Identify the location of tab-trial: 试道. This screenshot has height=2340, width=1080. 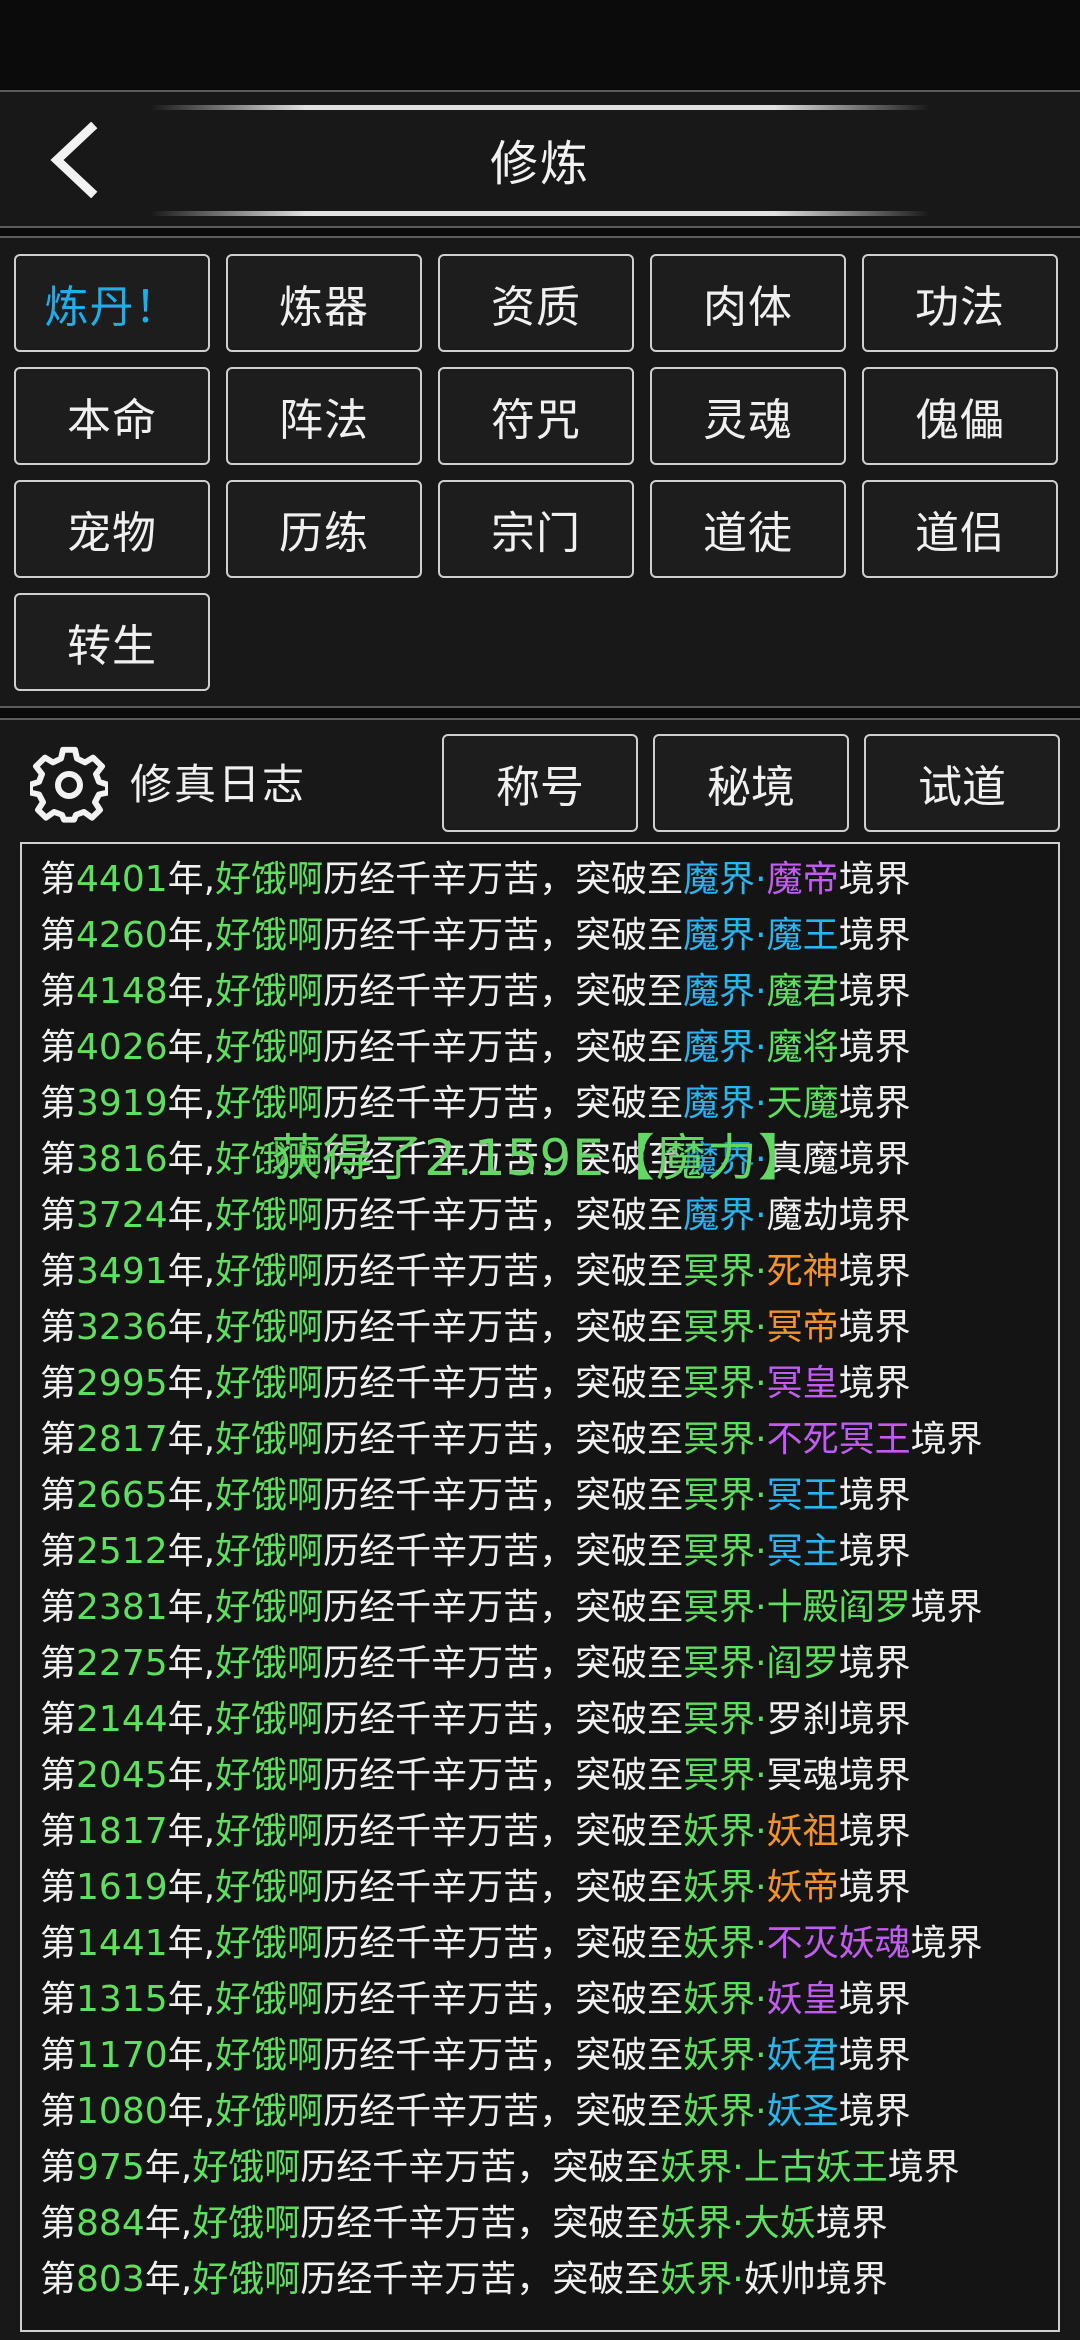
(962, 783).